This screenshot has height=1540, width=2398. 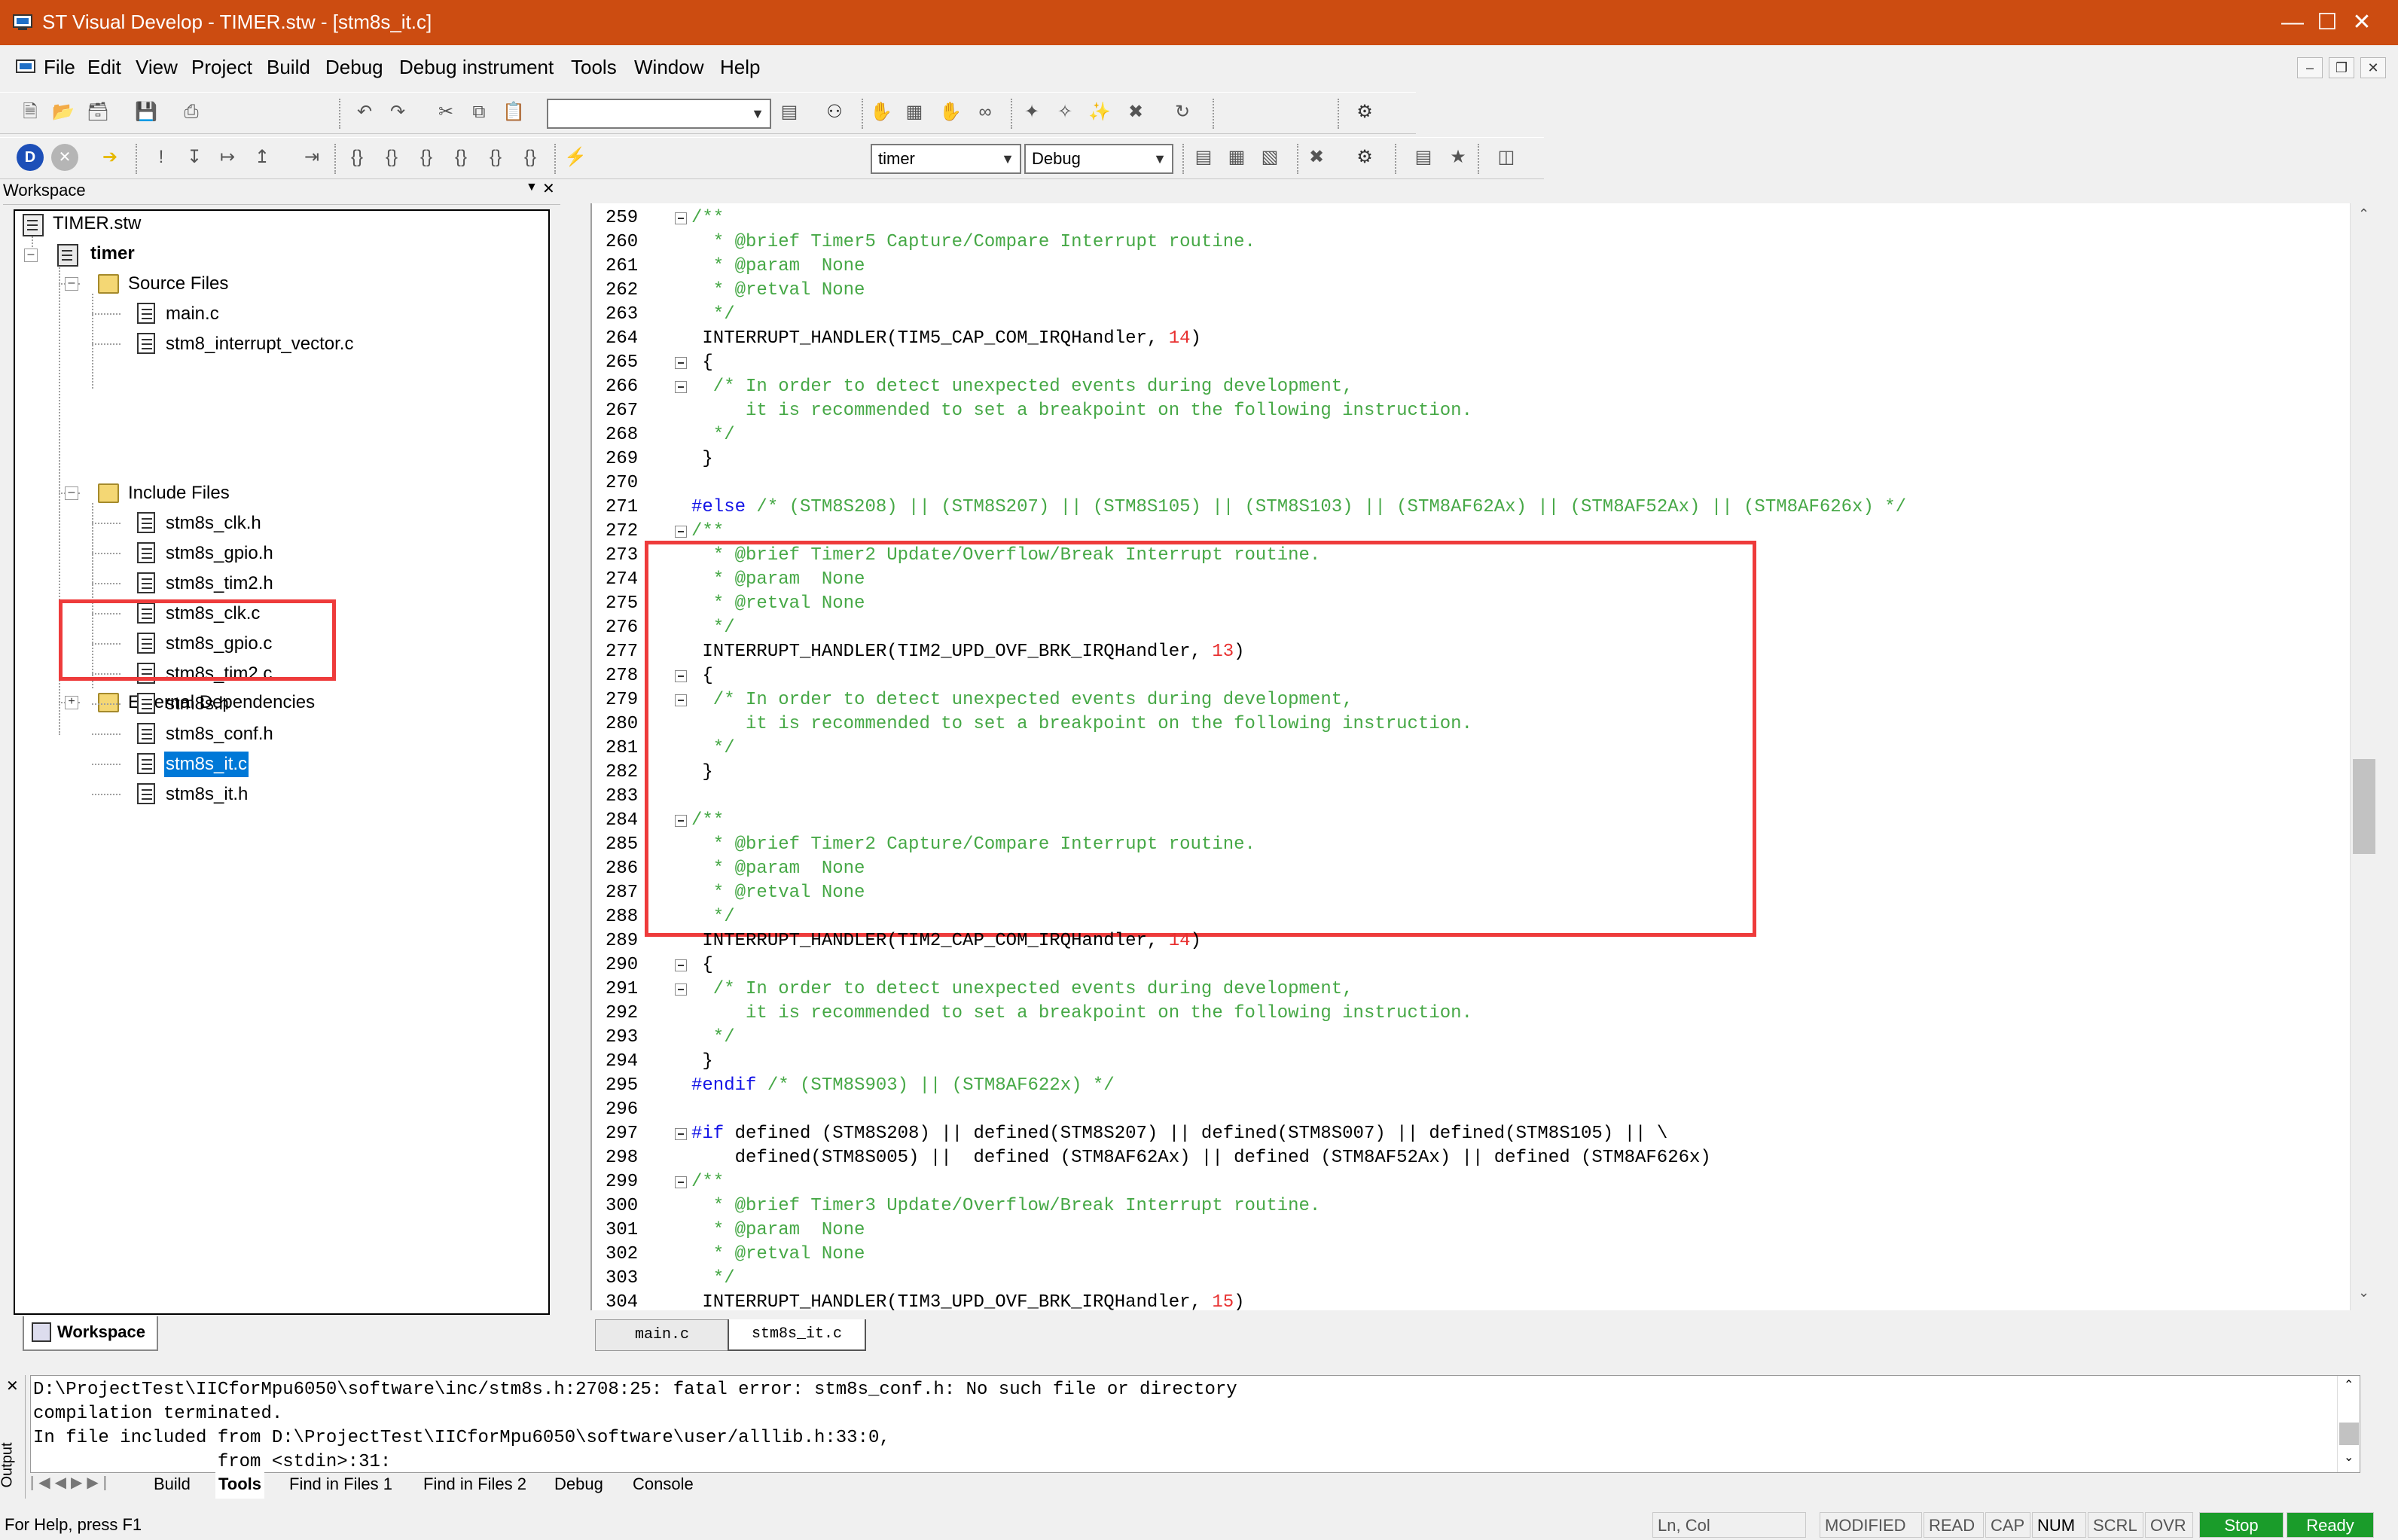 I want to click on brace-icon-6: {}, so click(x=531, y=157).